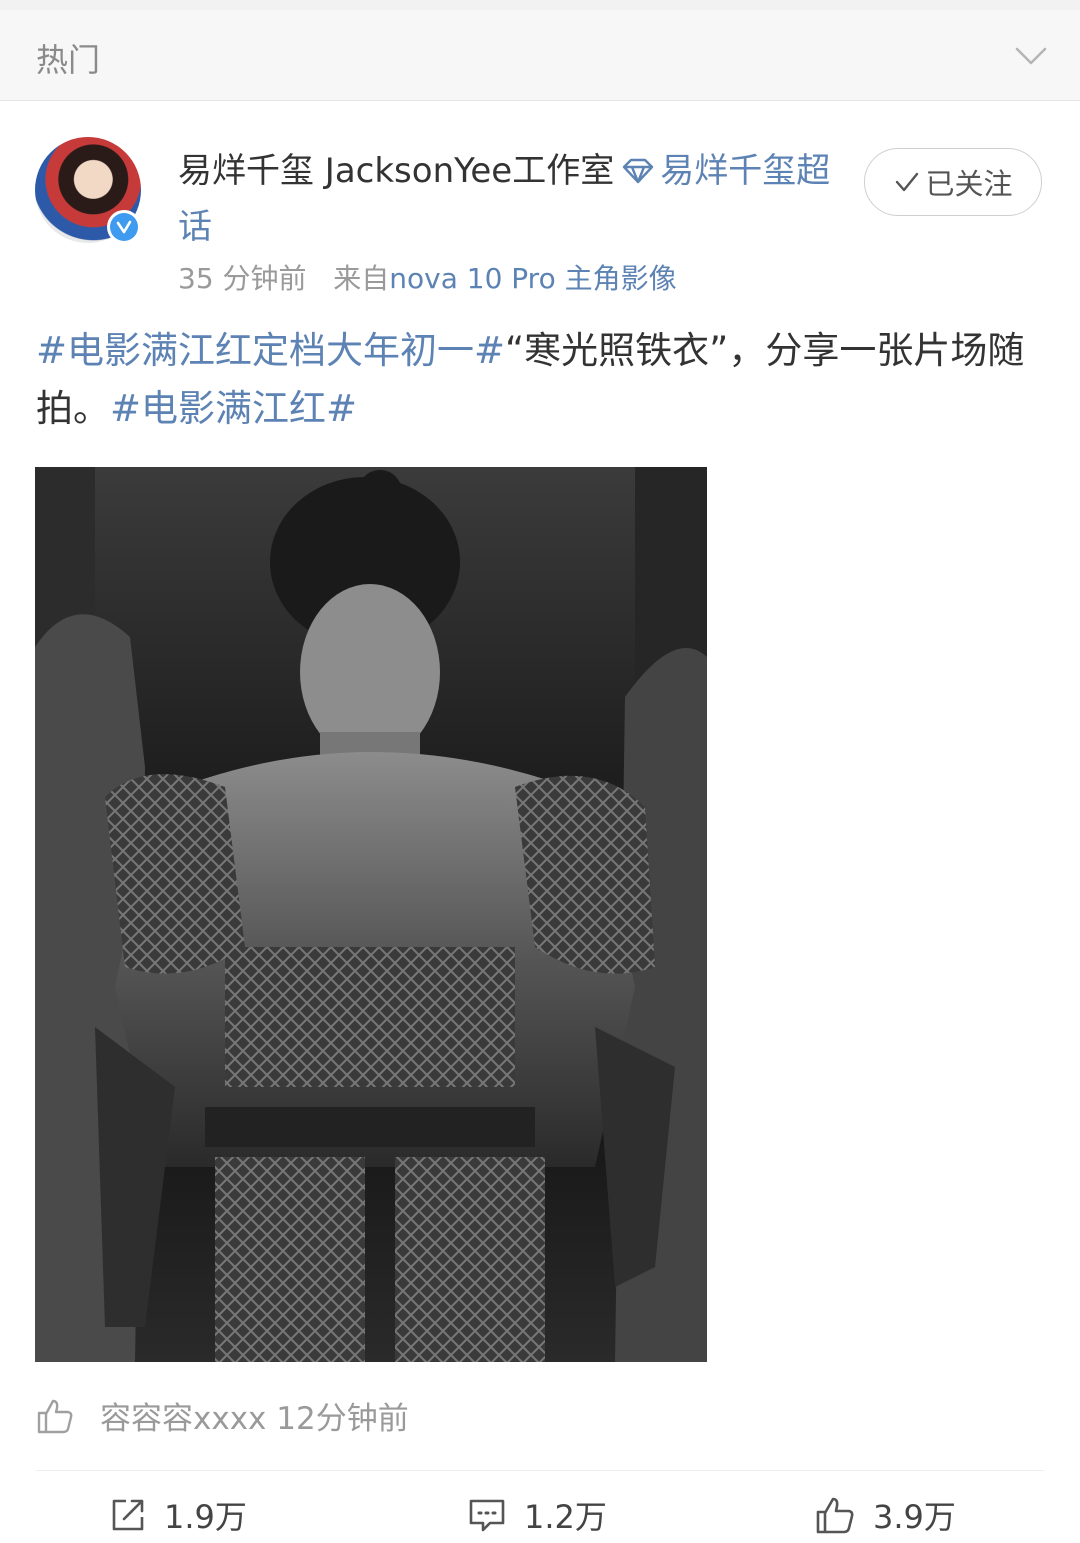 The width and height of the screenshot is (1080, 1543). I want to click on hashtag-link: #电影满江红定档大年初一#, so click(270, 350).